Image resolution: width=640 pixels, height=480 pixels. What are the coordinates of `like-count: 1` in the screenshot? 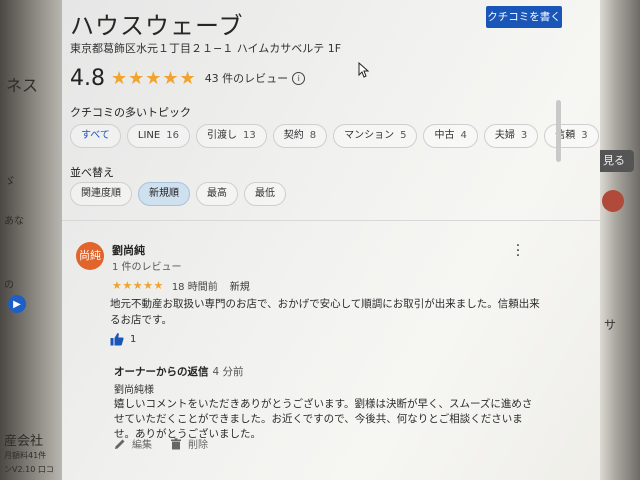 It's located at (133, 339).